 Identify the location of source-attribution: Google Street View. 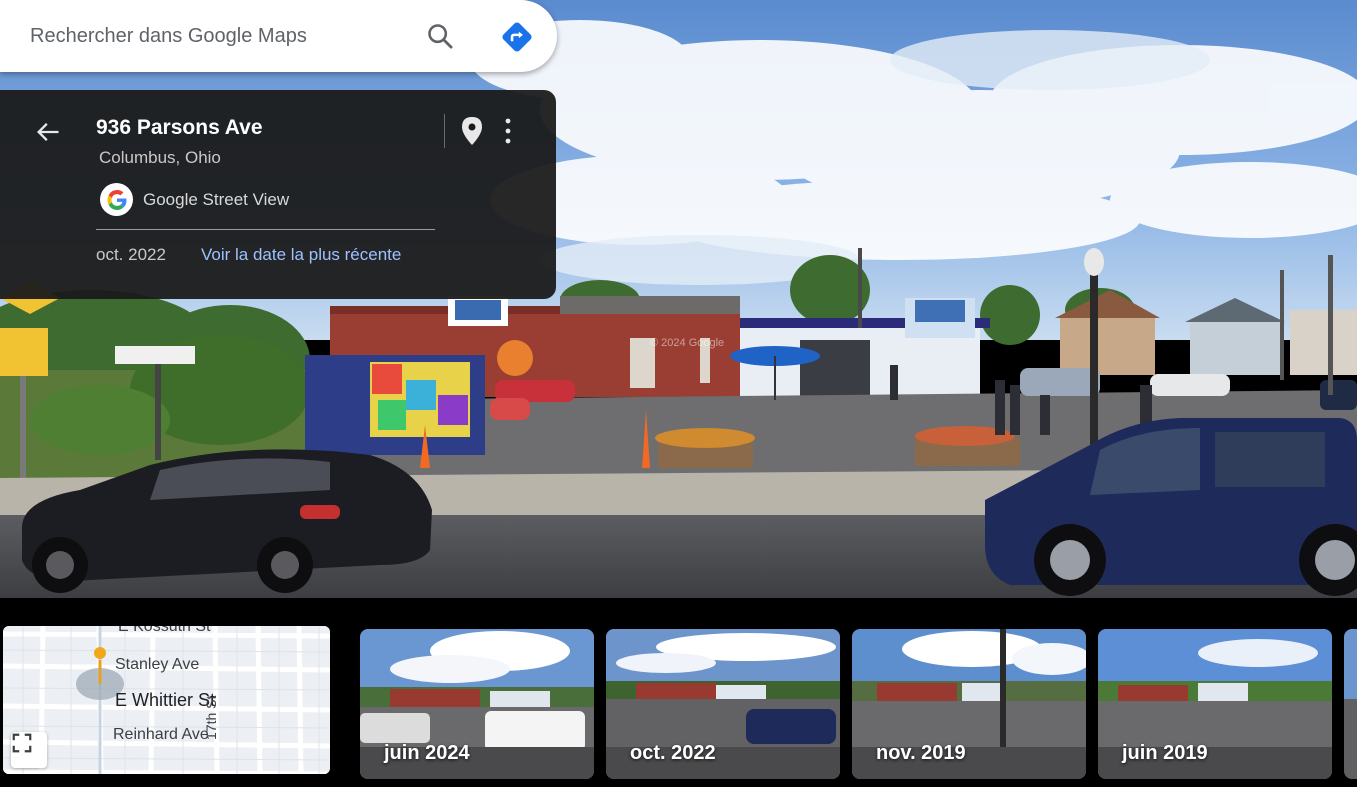
(194, 199).